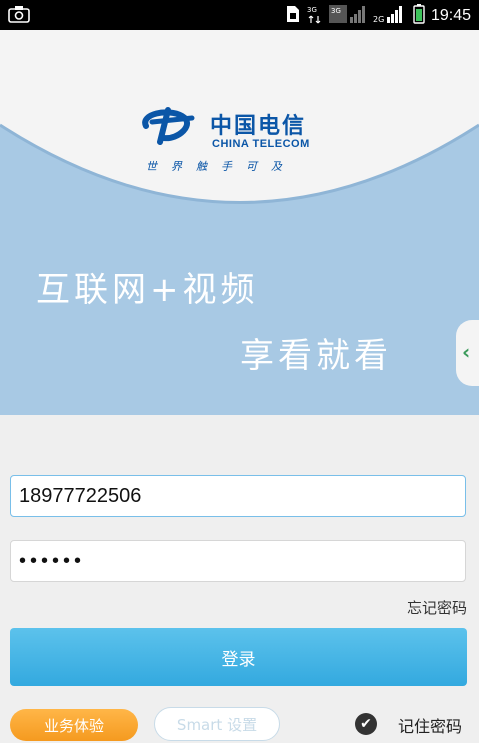  I want to click on login-button: 登录, so click(238, 657).